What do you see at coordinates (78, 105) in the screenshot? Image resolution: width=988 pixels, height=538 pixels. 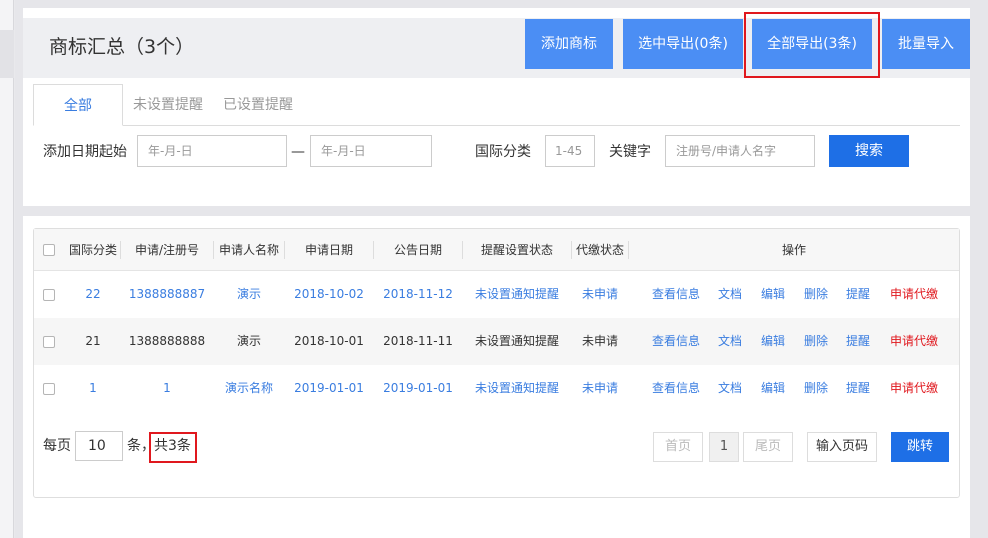 I see `tab-all: 全部` at bounding box center [78, 105].